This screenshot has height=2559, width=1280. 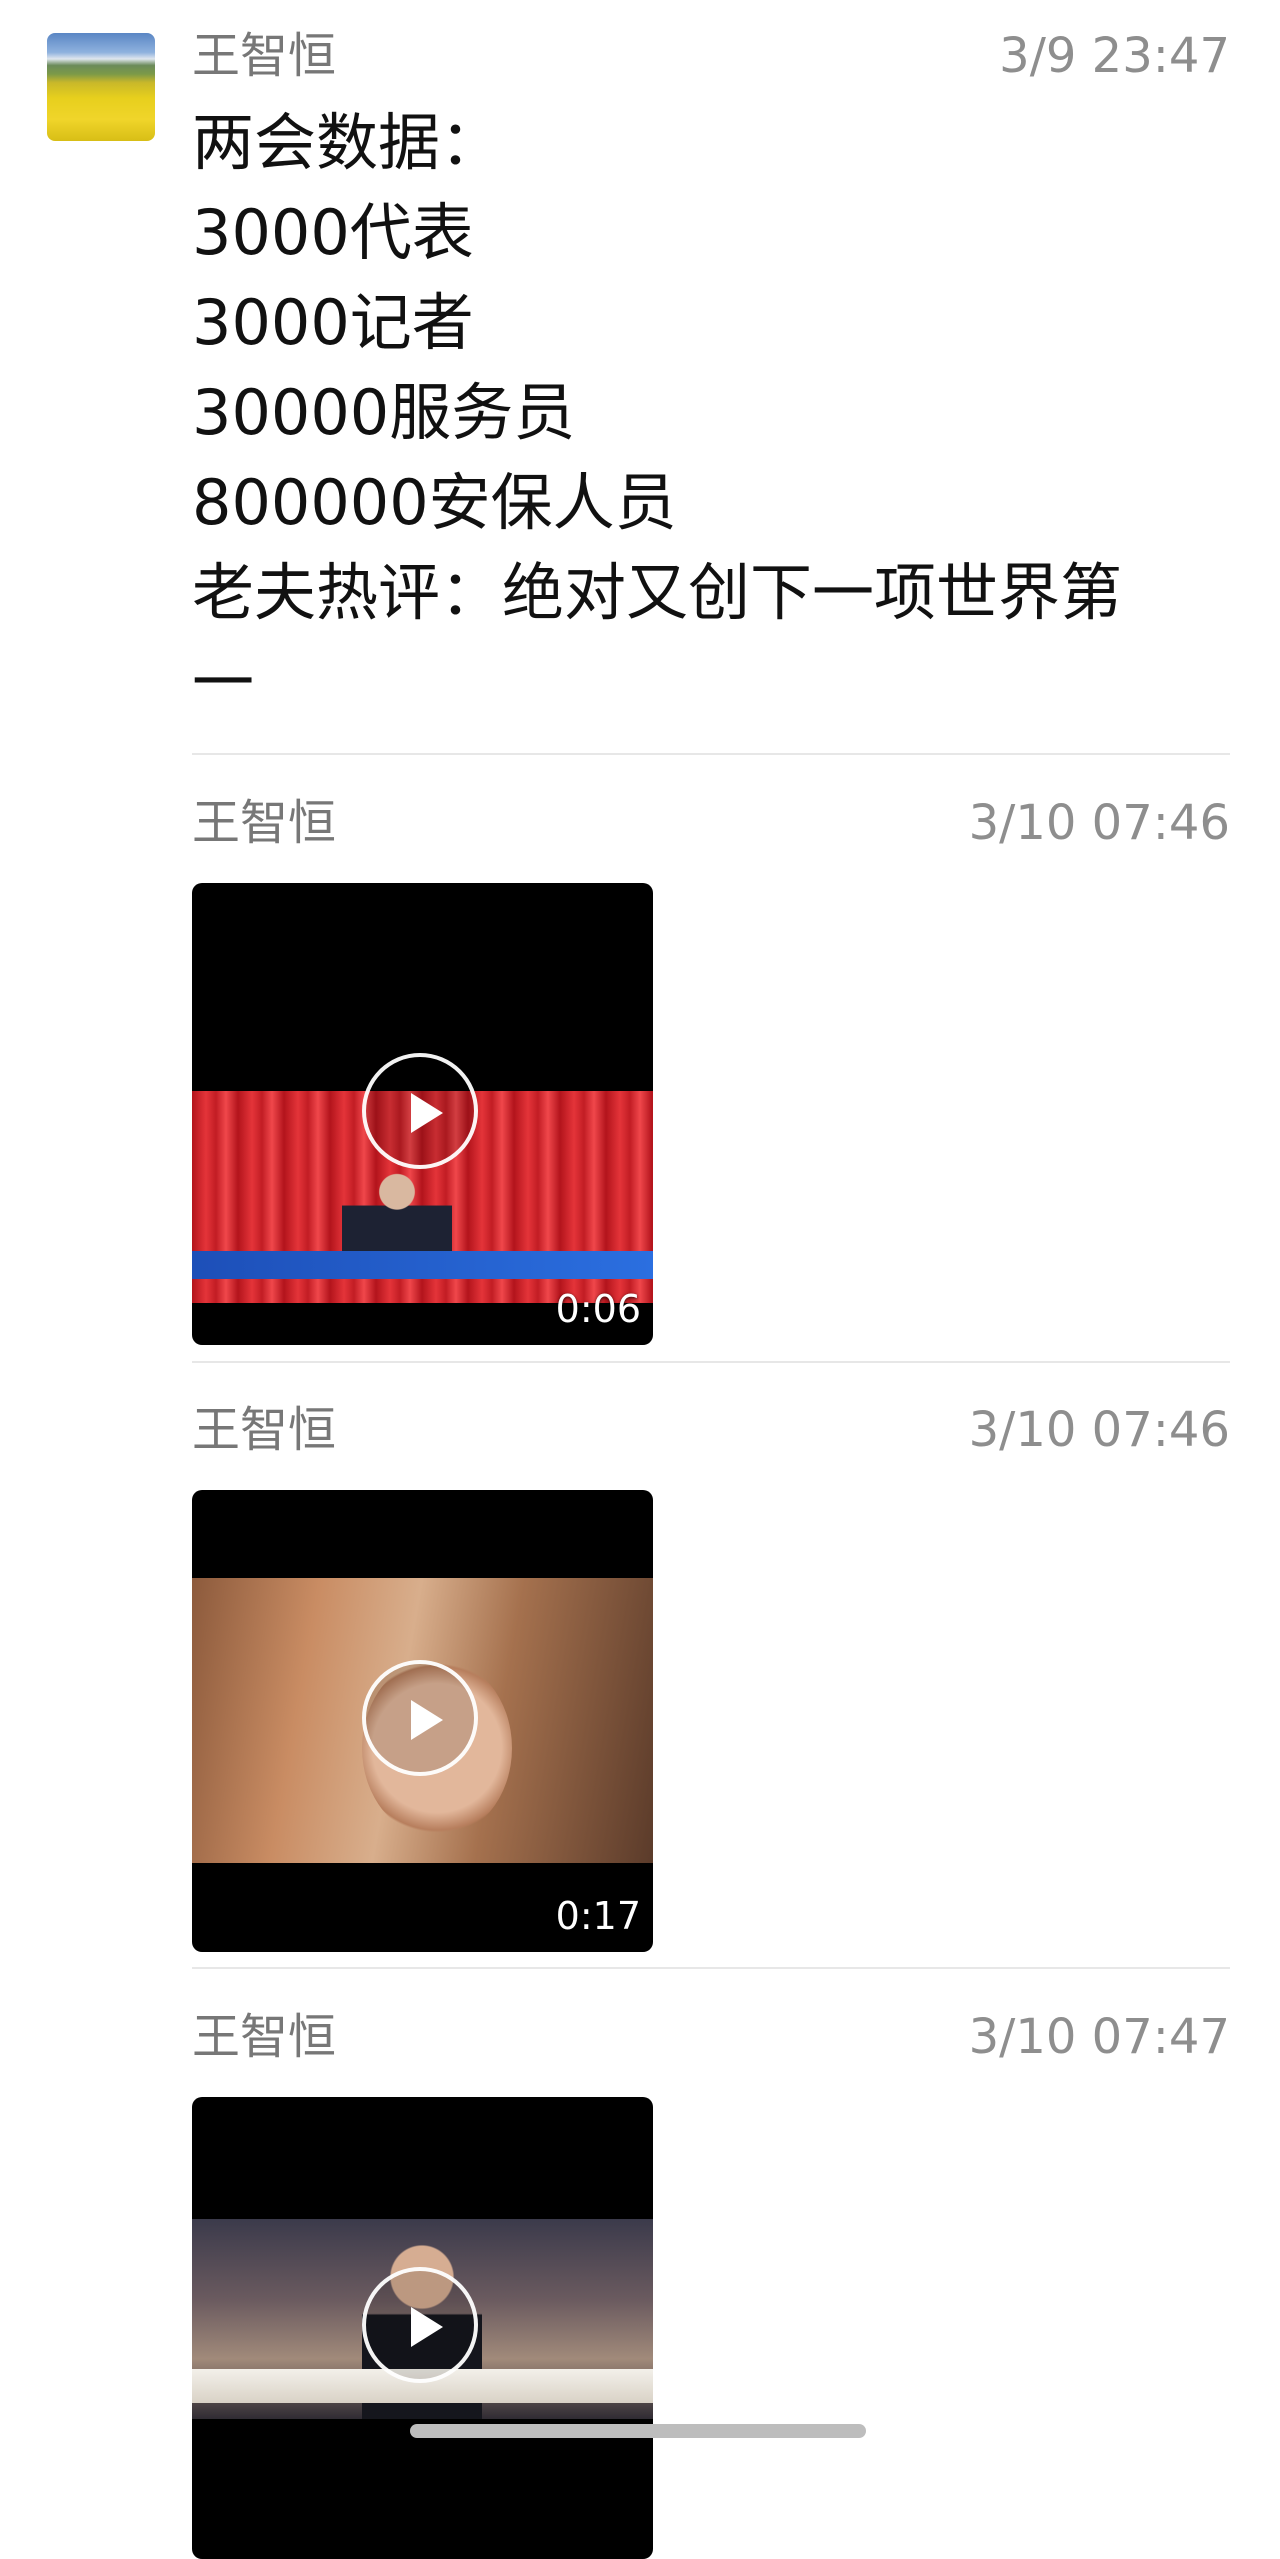 I want to click on video-thumbnail: 0:17, so click(x=422, y=1721).